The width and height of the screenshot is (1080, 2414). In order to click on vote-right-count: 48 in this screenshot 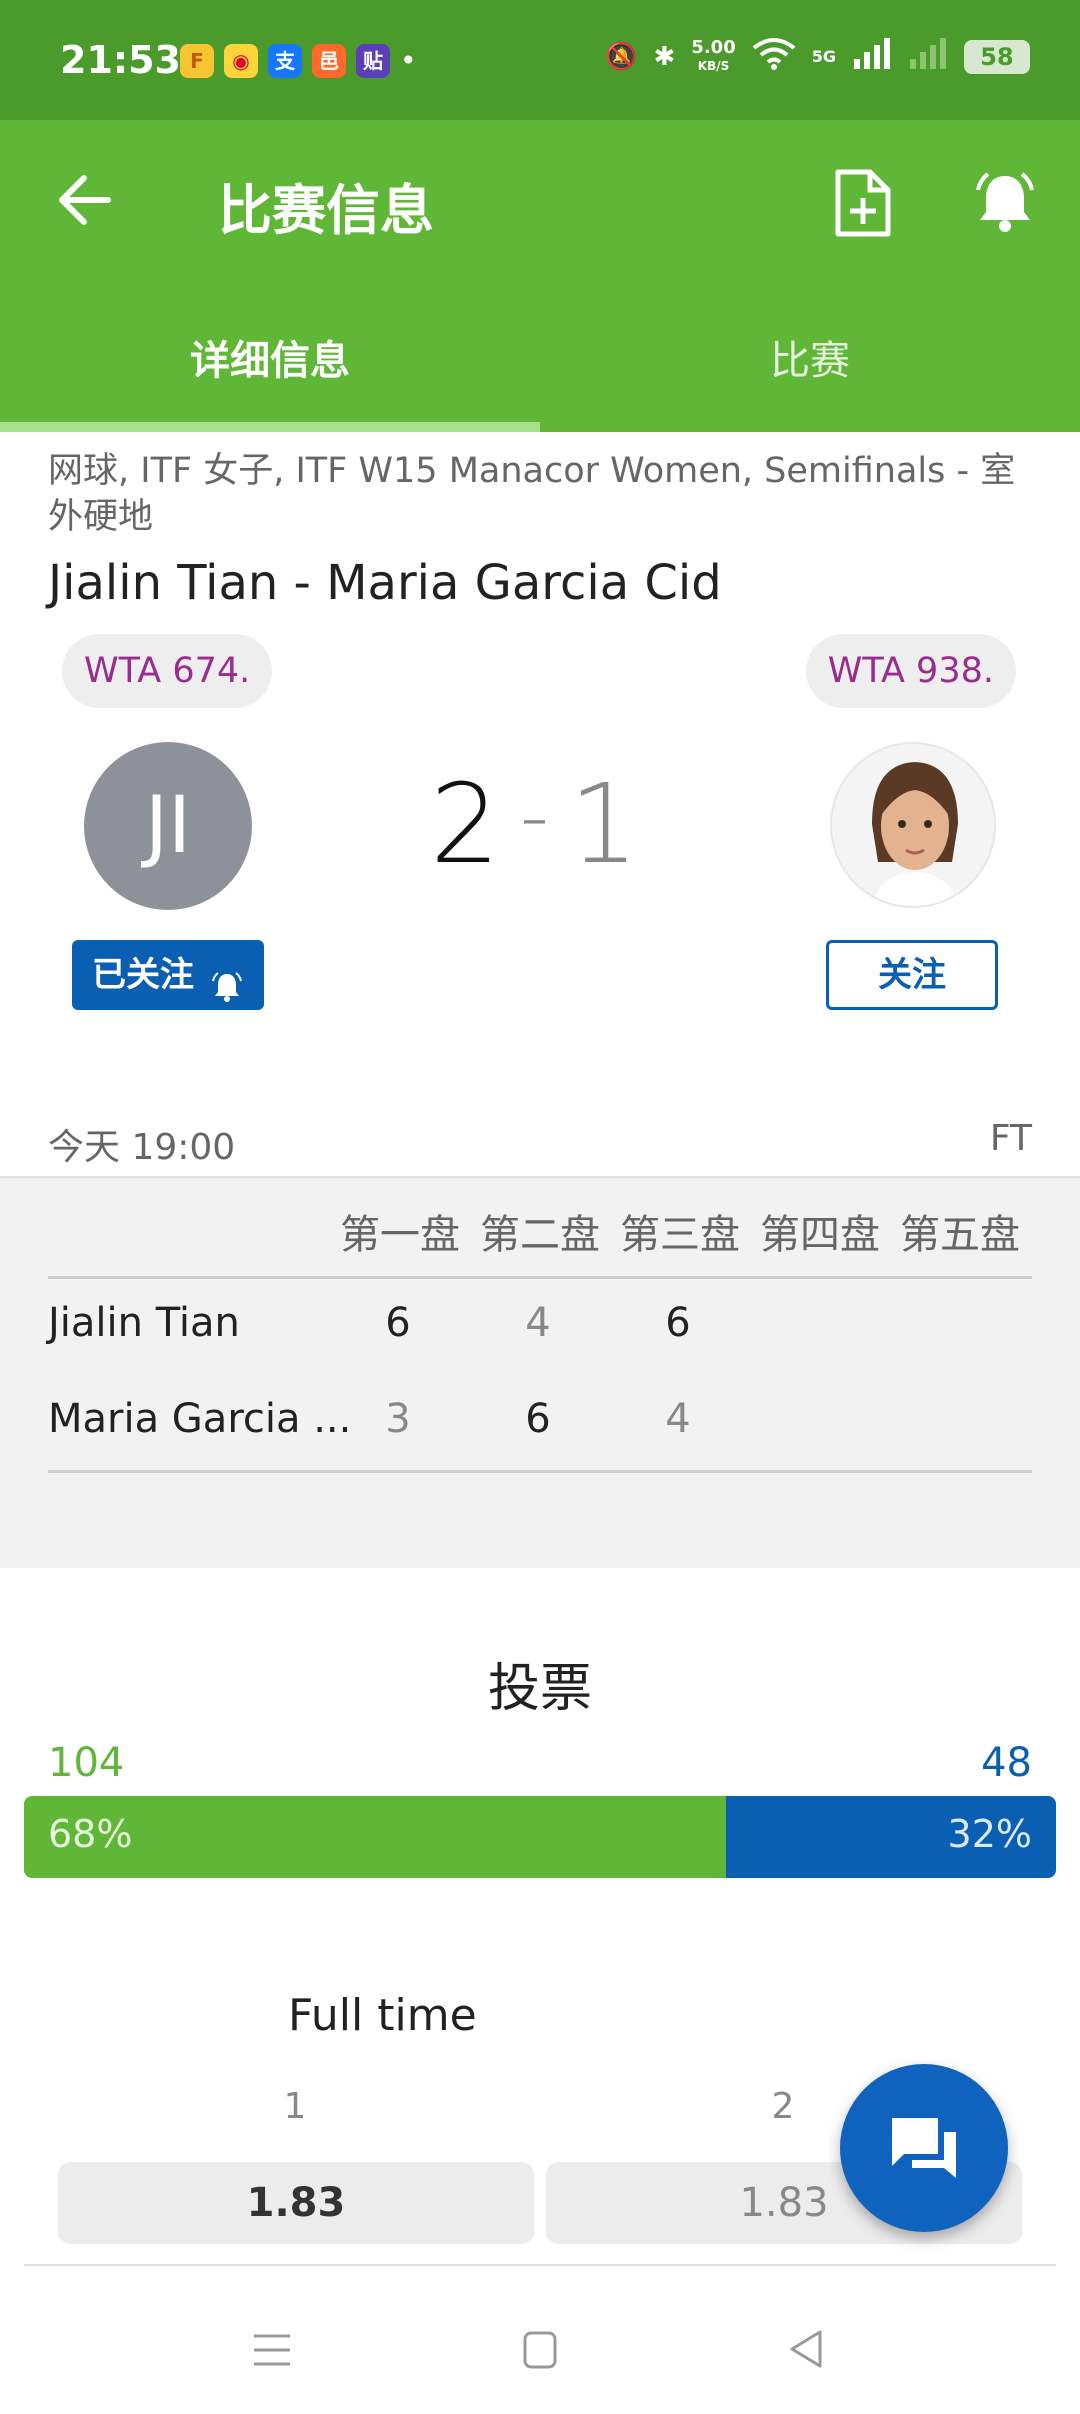, I will do `click(1006, 1763)`.